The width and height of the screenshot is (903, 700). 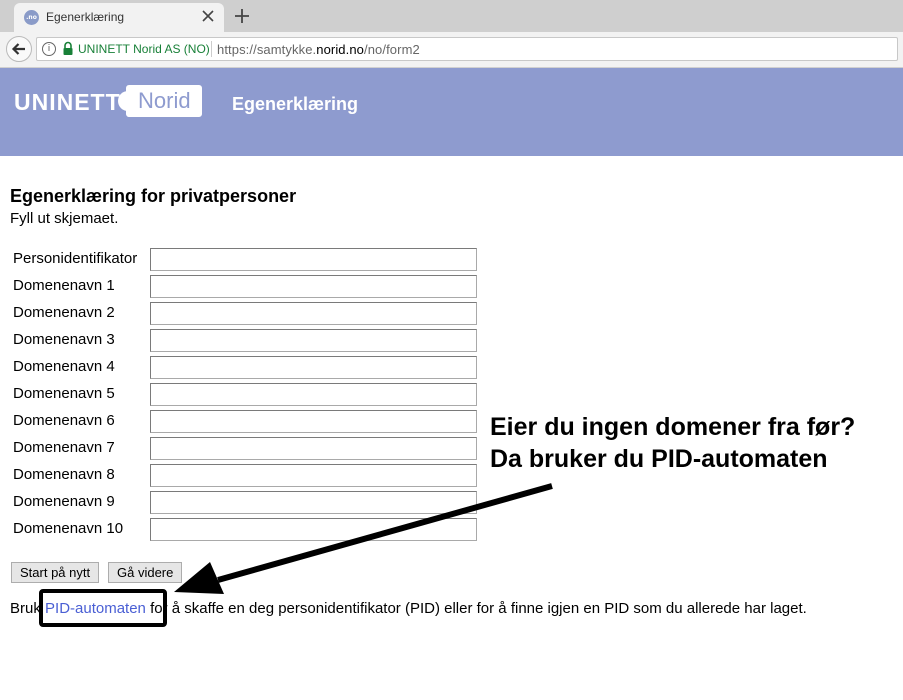 What do you see at coordinates (64, 312) in the screenshot?
I see `domain-label: Domenenavn 2` at bounding box center [64, 312].